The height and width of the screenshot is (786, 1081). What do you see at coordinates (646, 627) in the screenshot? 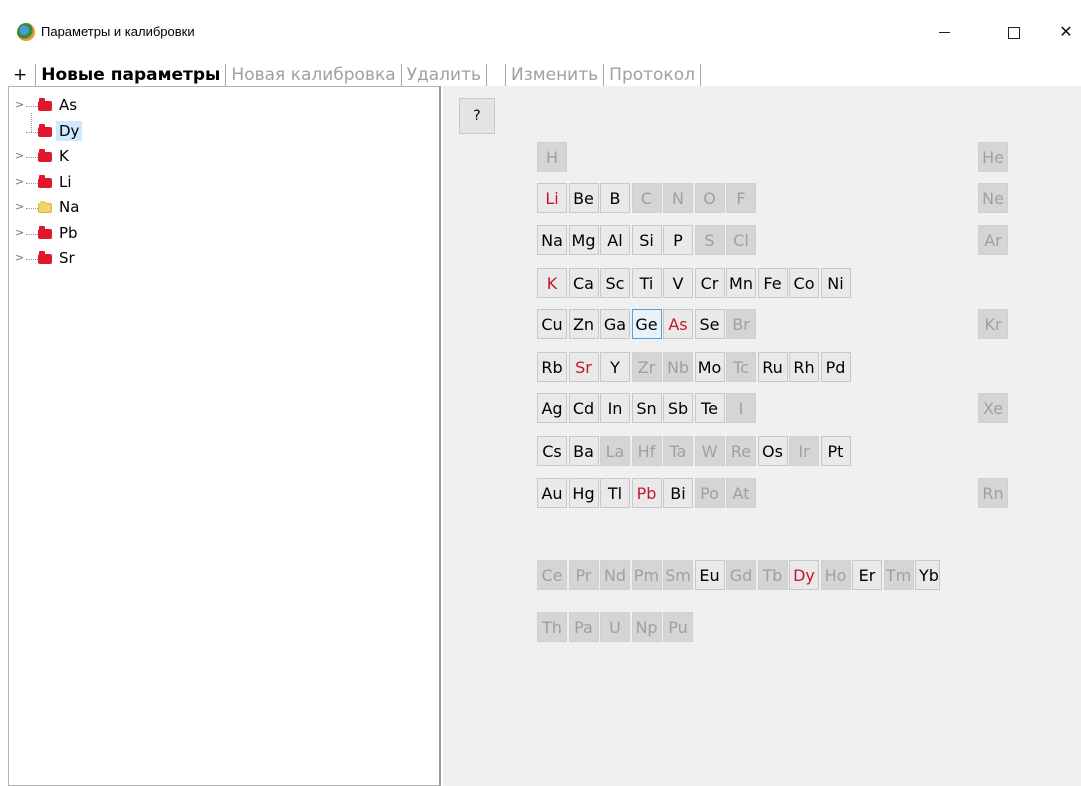
I see `element-np: Np` at bounding box center [646, 627].